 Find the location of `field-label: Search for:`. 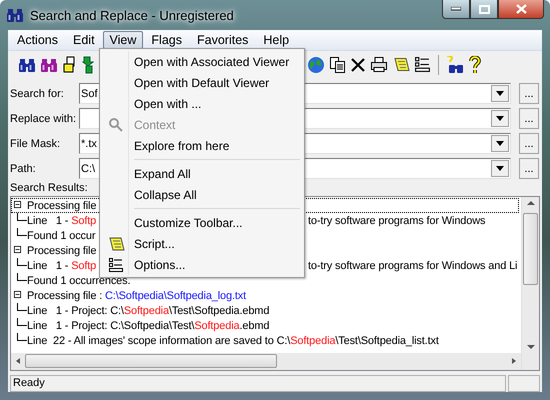

field-label: Search for: is located at coordinates (37, 94).